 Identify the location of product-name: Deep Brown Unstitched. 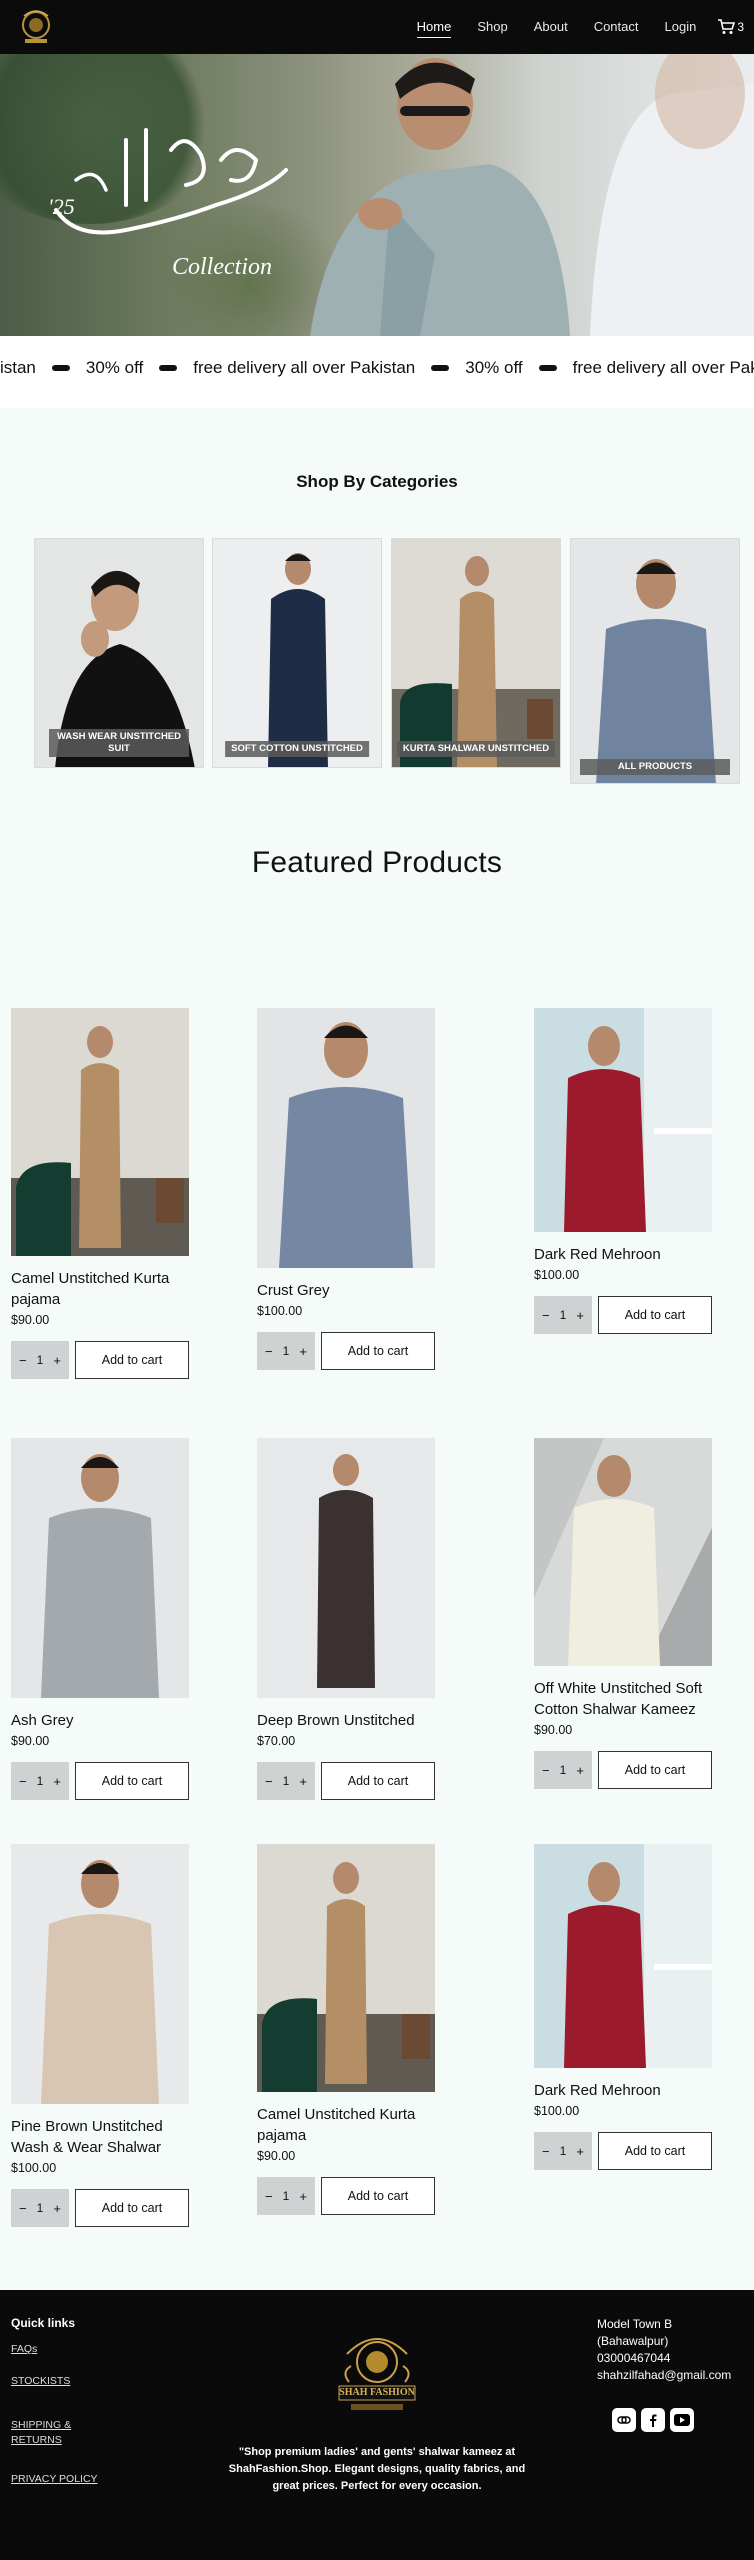
(346, 1720).